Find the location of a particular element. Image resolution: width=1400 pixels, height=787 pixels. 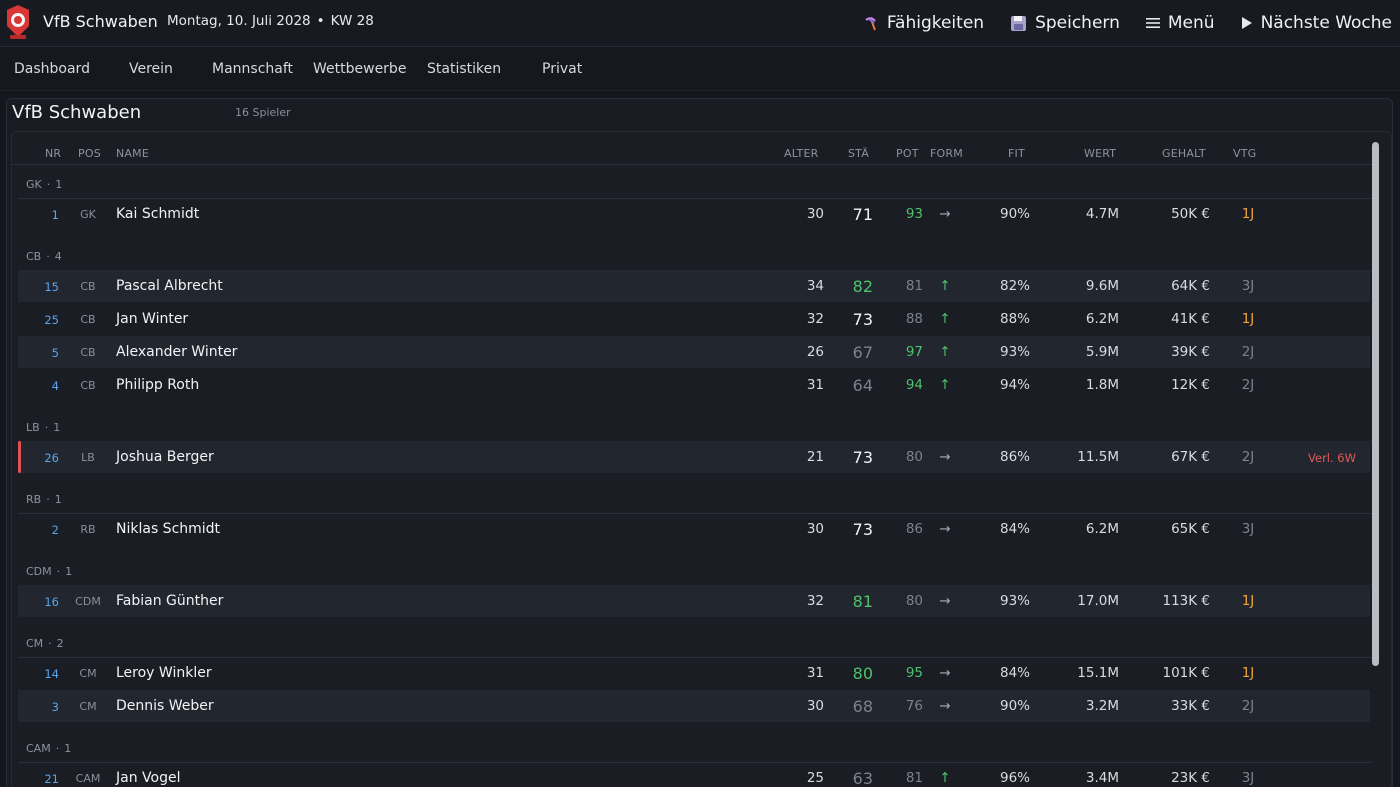

player-name: Kai Schmidt is located at coordinates (157, 214).